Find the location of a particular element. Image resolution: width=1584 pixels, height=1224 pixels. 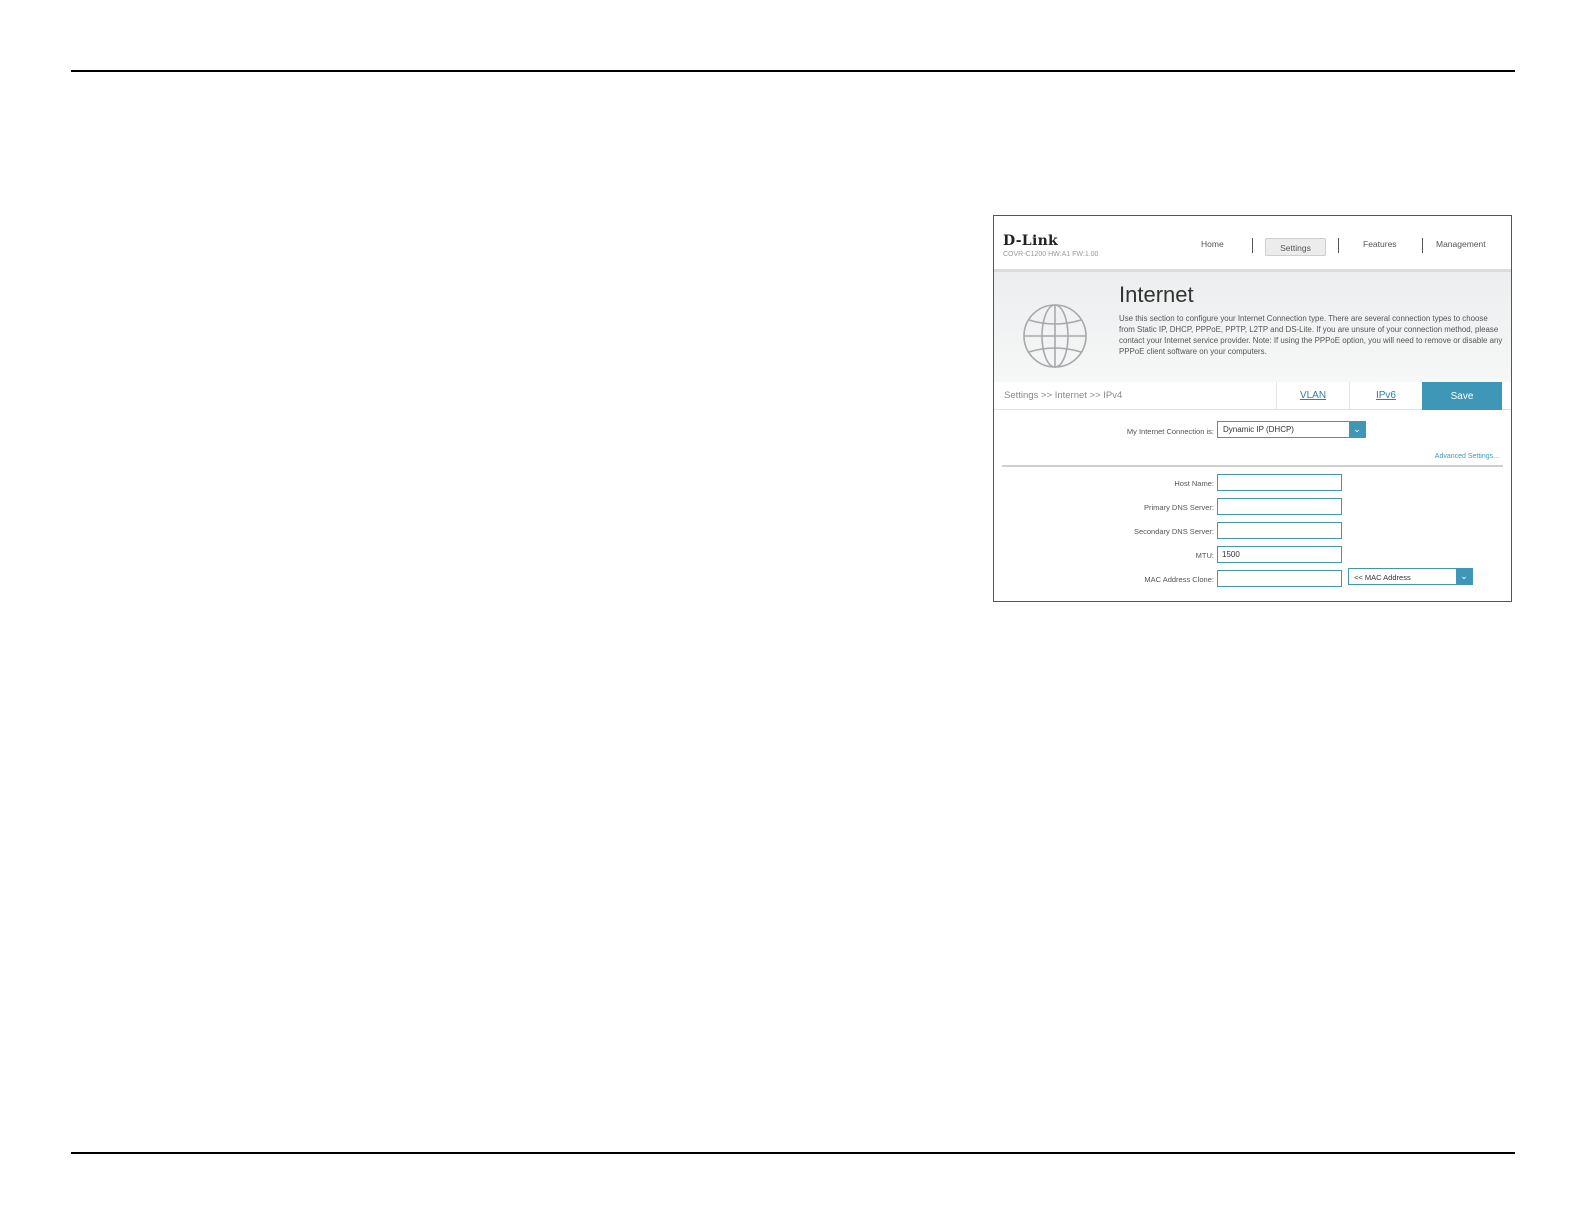

save-button: Save is located at coordinates (1462, 396).